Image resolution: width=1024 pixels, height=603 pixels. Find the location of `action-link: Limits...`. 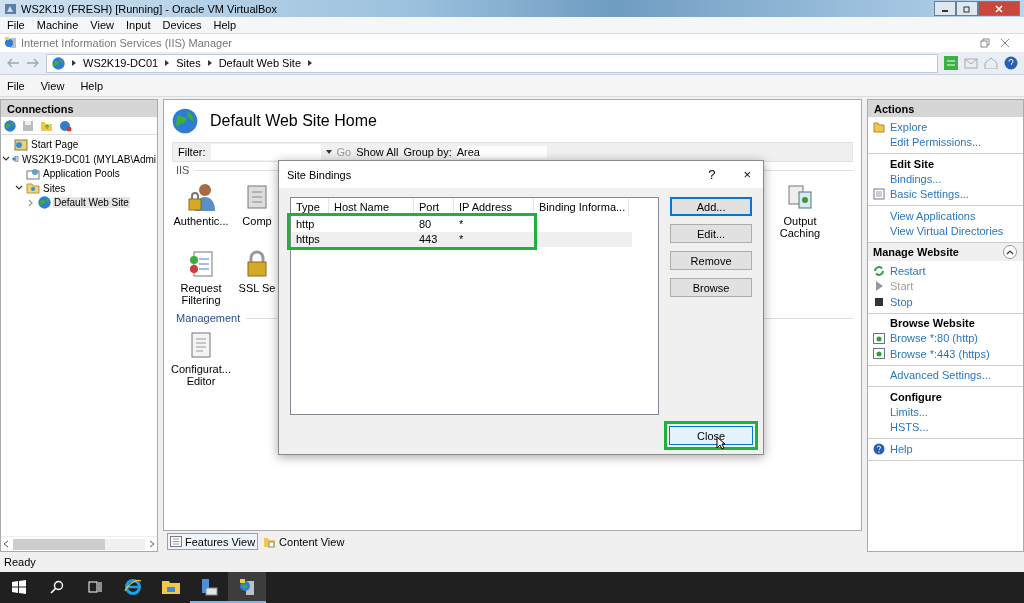

action-link: Limits... is located at coordinates (909, 411).